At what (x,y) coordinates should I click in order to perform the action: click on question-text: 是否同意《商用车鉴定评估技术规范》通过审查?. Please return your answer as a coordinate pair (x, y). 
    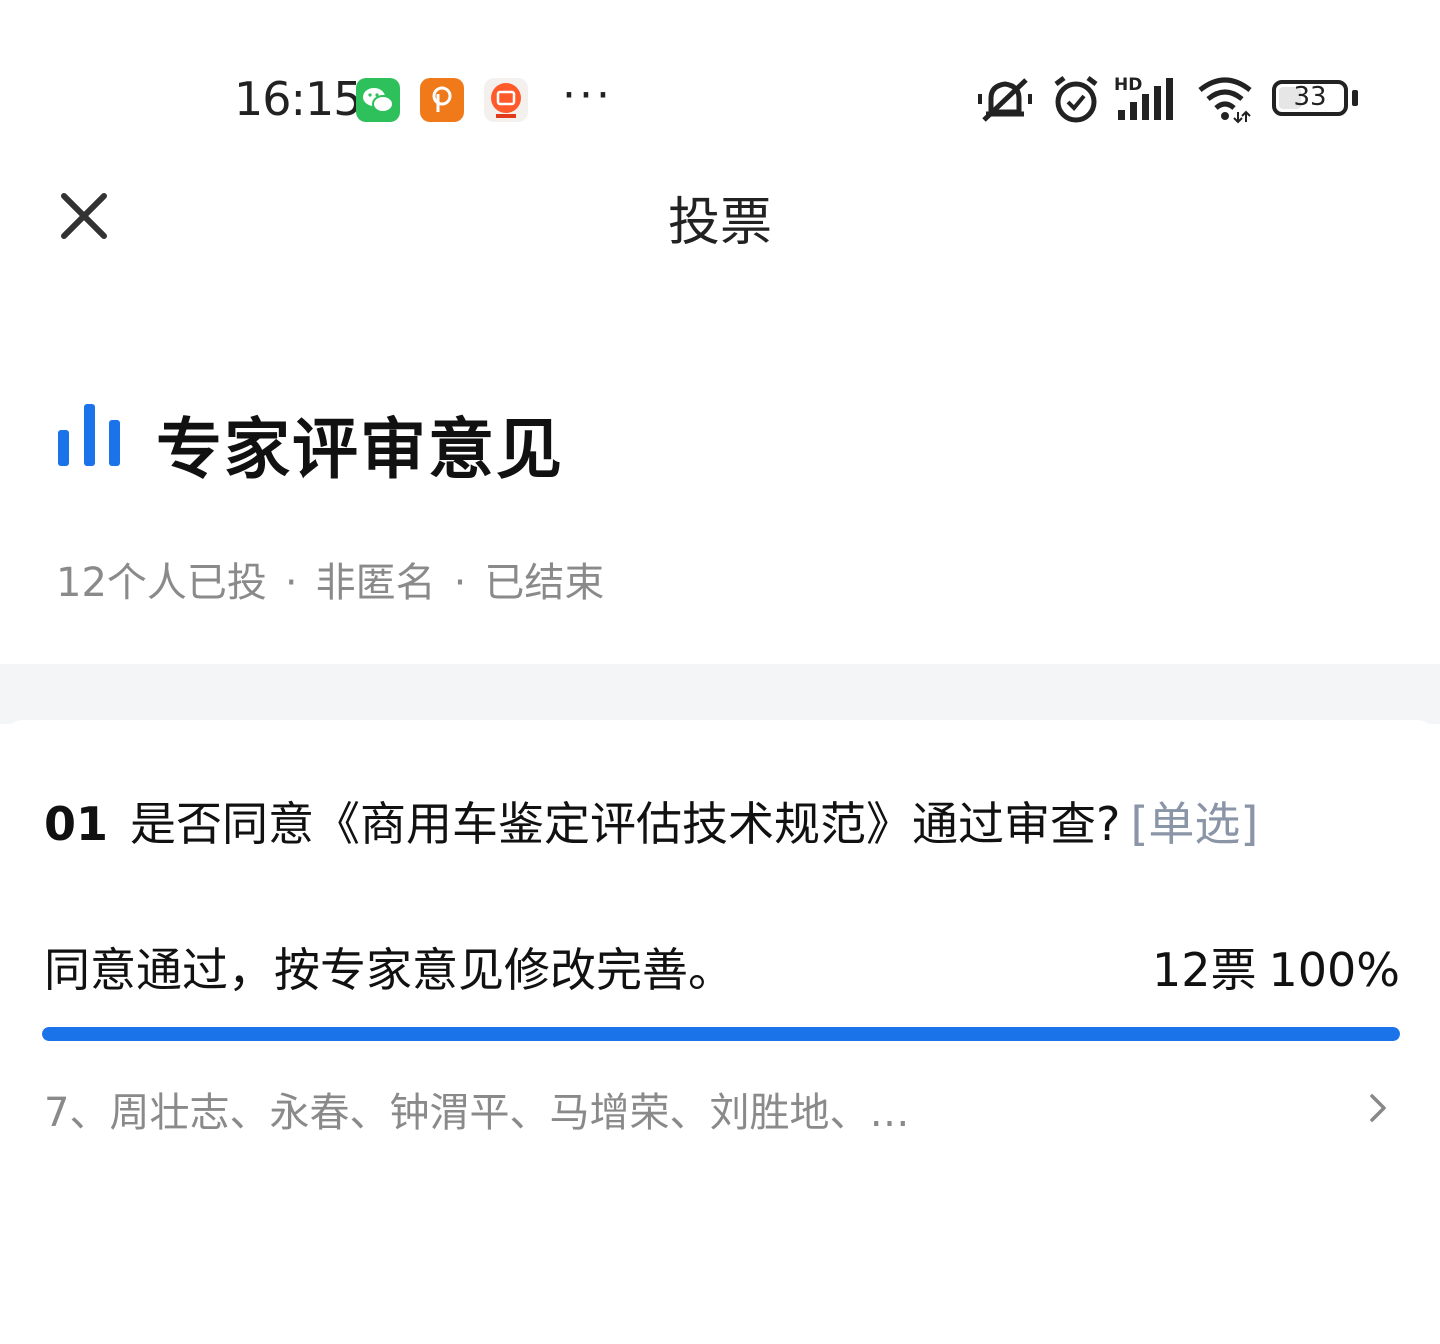
    Looking at the image, I should click on (625, 824).